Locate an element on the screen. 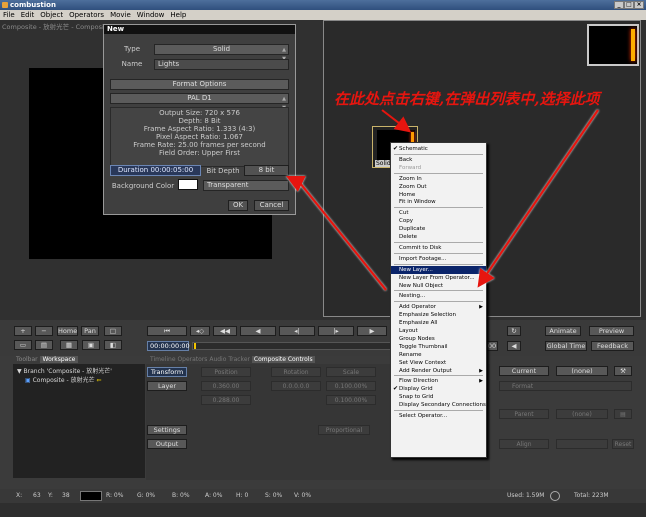 The image size is (646, 517). maximize-button: □ is located at coordinates (629, 5).